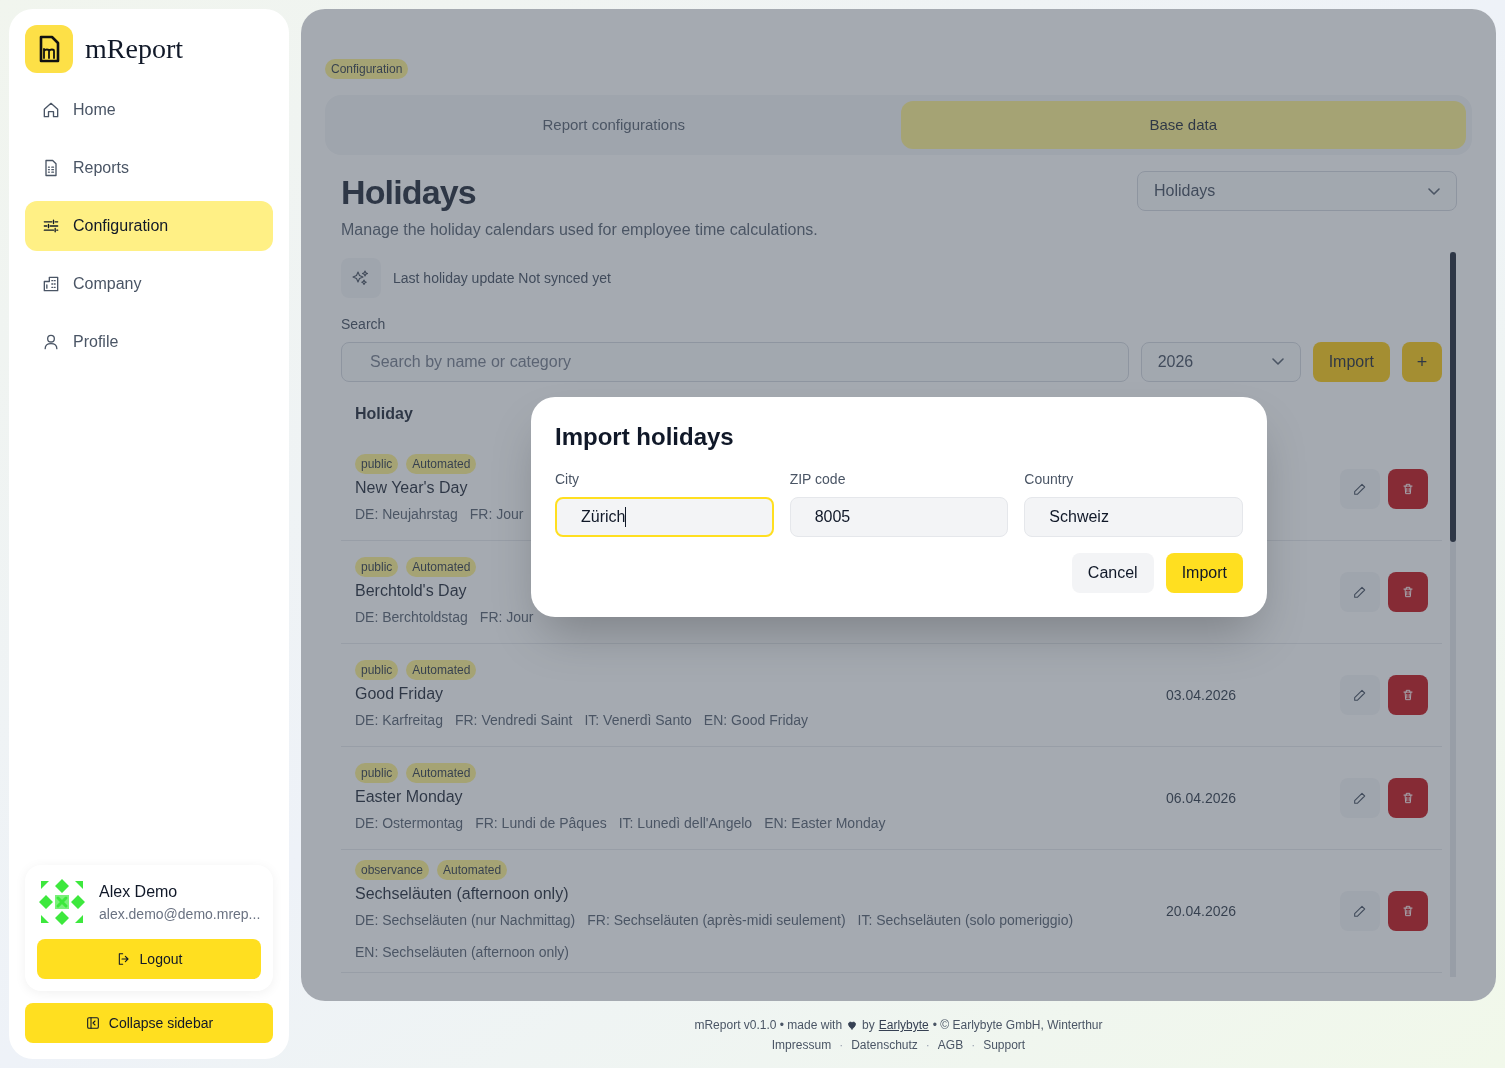 This screenshot has width=1505, height=1068. Describe the element at coordinates (139, 892) in the screenshot. I see `user-name: Alex Demo` at that location.